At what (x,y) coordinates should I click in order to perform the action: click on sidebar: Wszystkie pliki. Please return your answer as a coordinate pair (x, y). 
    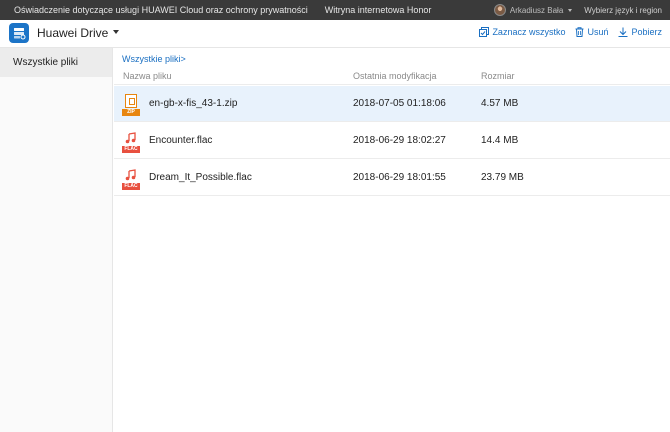
    Looking at the image, I should click on (56, 240).